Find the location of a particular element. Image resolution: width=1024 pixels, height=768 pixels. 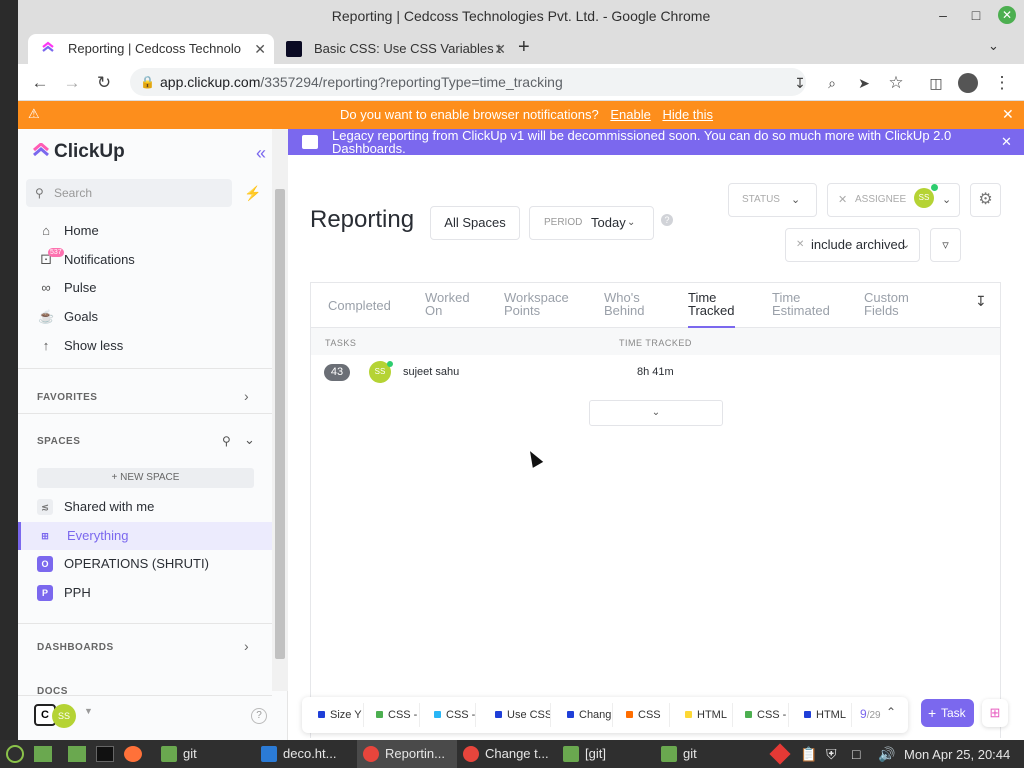

reload-button: ↻ is located at coordinates (104, 83).